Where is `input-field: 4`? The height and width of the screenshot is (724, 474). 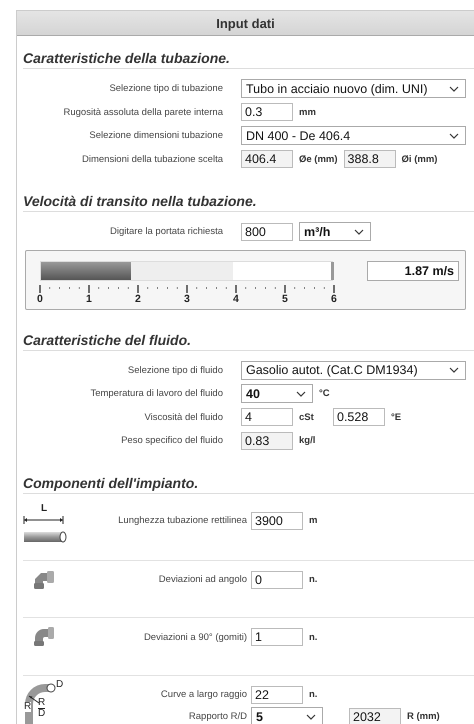 input-field: 4 is located at coordinates (267, 417).